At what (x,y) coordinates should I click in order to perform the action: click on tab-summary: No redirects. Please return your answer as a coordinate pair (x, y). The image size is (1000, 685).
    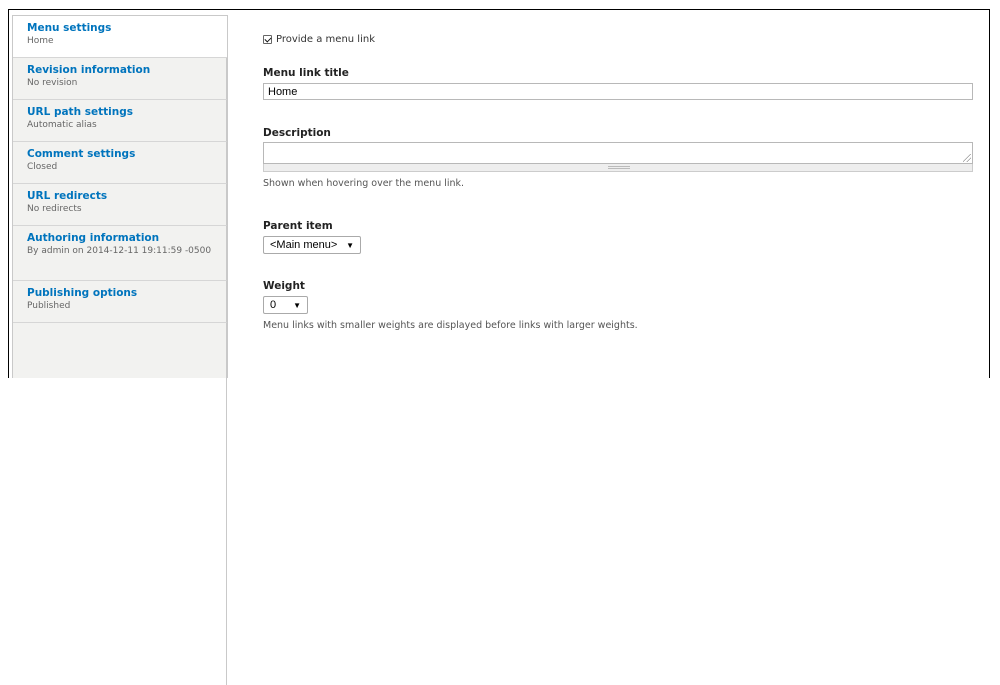
    Looking at the image, I should click on (54, 209).